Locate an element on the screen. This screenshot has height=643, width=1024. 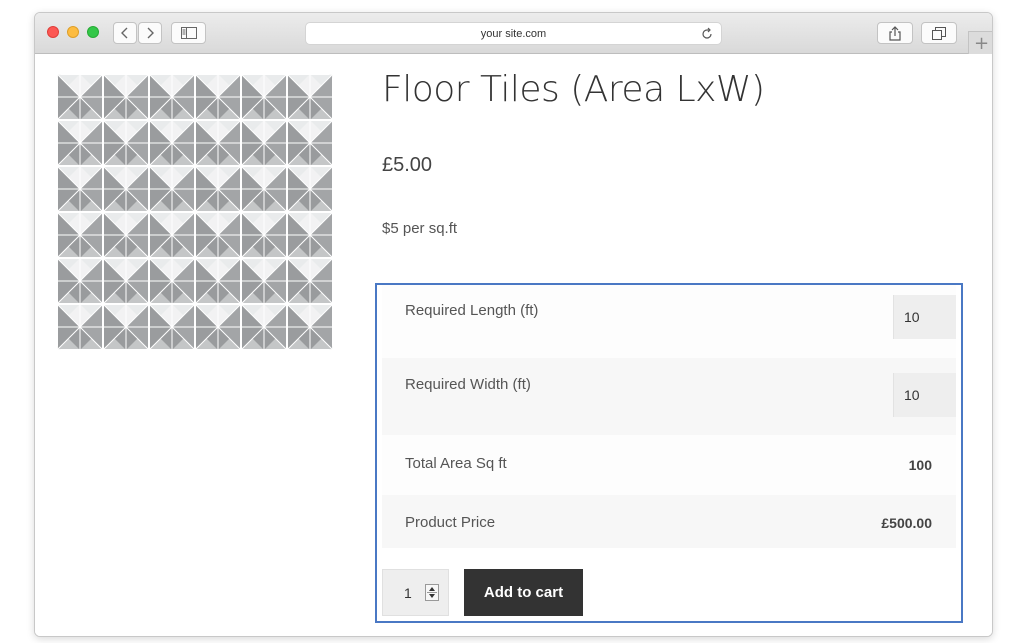
product-description: $5 per sq.ft is located at coordinates (420, 228).